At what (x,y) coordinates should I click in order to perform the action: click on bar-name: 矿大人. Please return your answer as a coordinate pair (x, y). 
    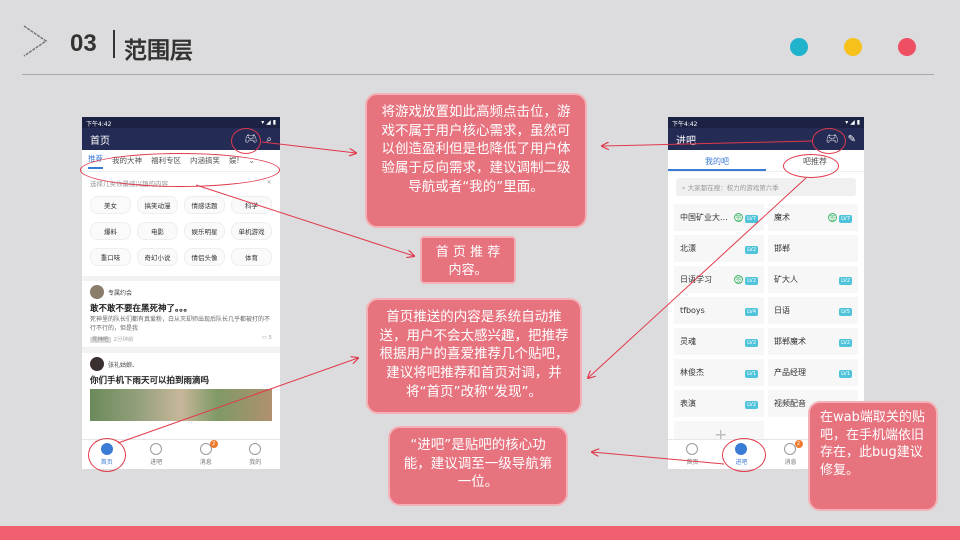
    Looking at the image, I should click on (786, 279).